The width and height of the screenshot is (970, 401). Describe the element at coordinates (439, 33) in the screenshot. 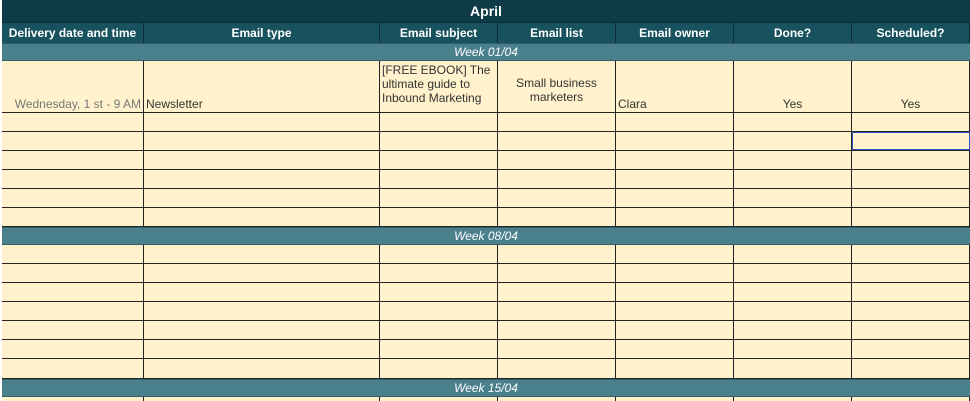

I see `col-header-email-subject: Email subject` at that location.